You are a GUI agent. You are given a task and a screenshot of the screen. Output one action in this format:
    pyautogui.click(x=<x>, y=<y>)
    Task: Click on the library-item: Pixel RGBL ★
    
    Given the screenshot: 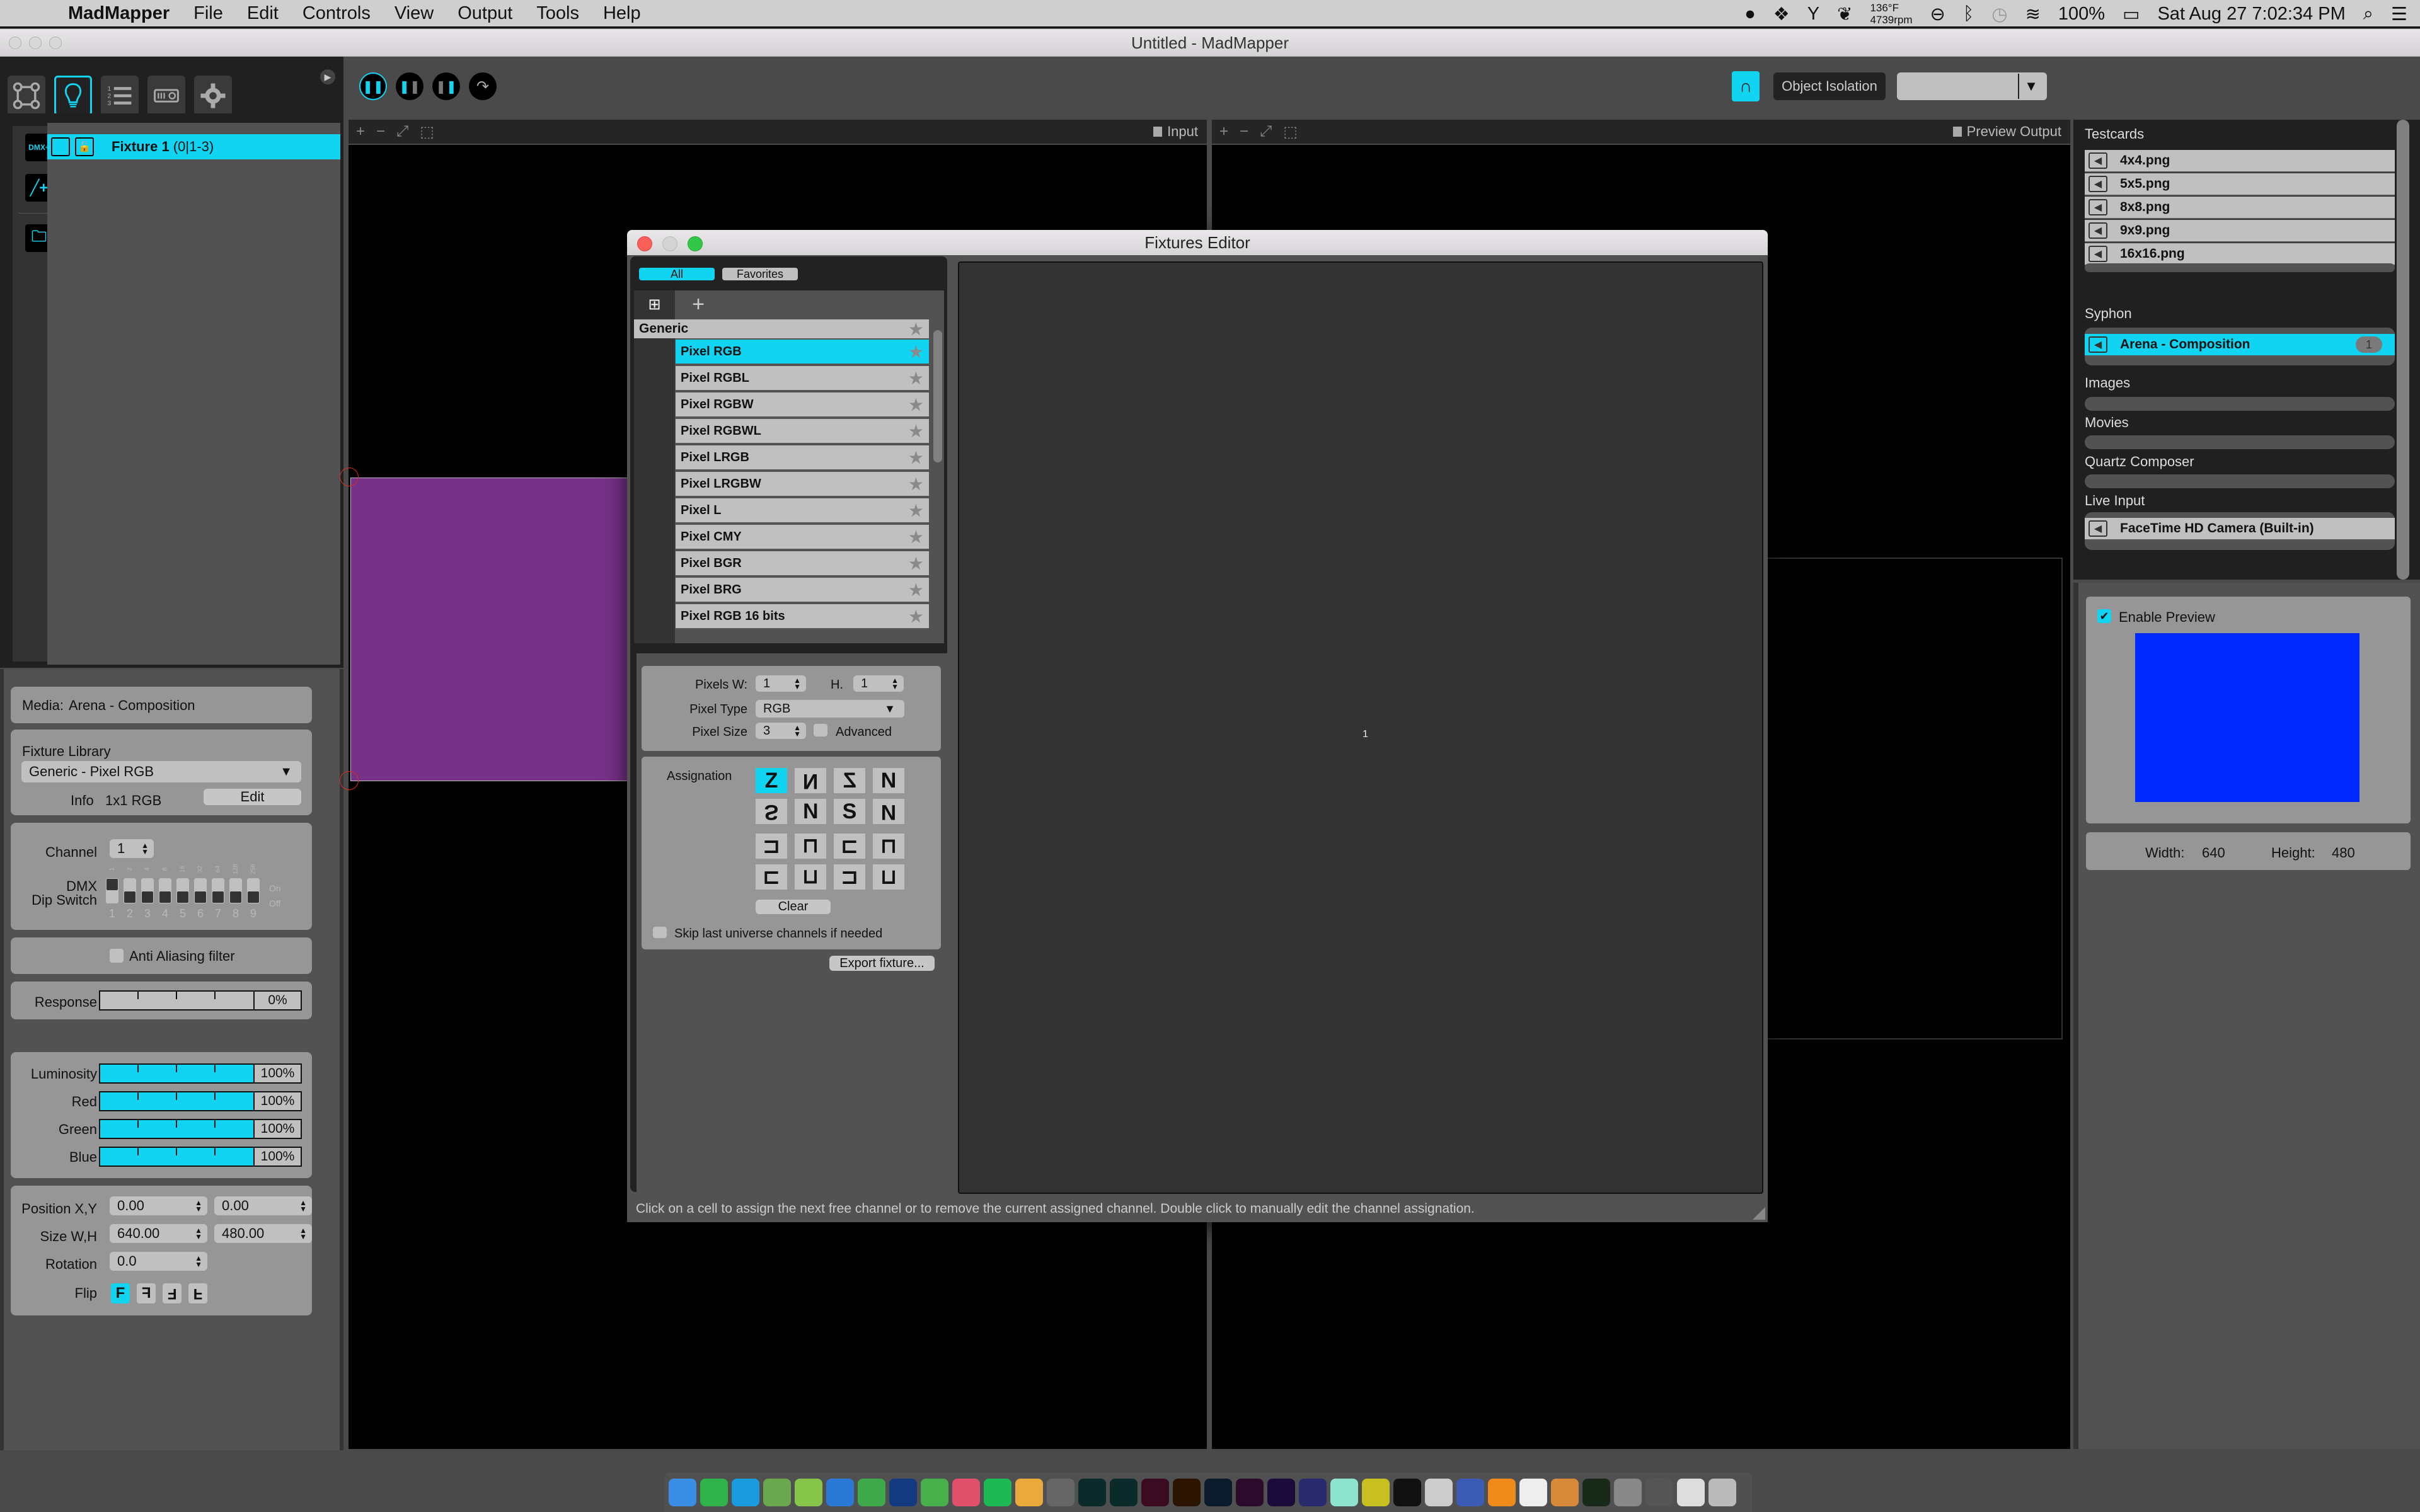 What is the action you would take?
    pyautogui.click(x=803, y=378)
    